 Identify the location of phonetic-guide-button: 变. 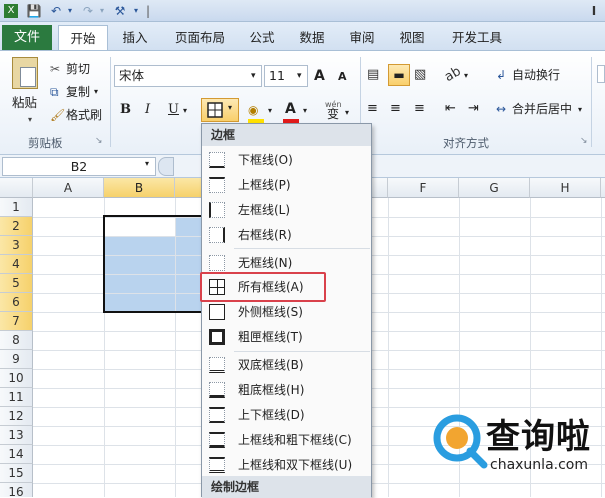
(333, 114).